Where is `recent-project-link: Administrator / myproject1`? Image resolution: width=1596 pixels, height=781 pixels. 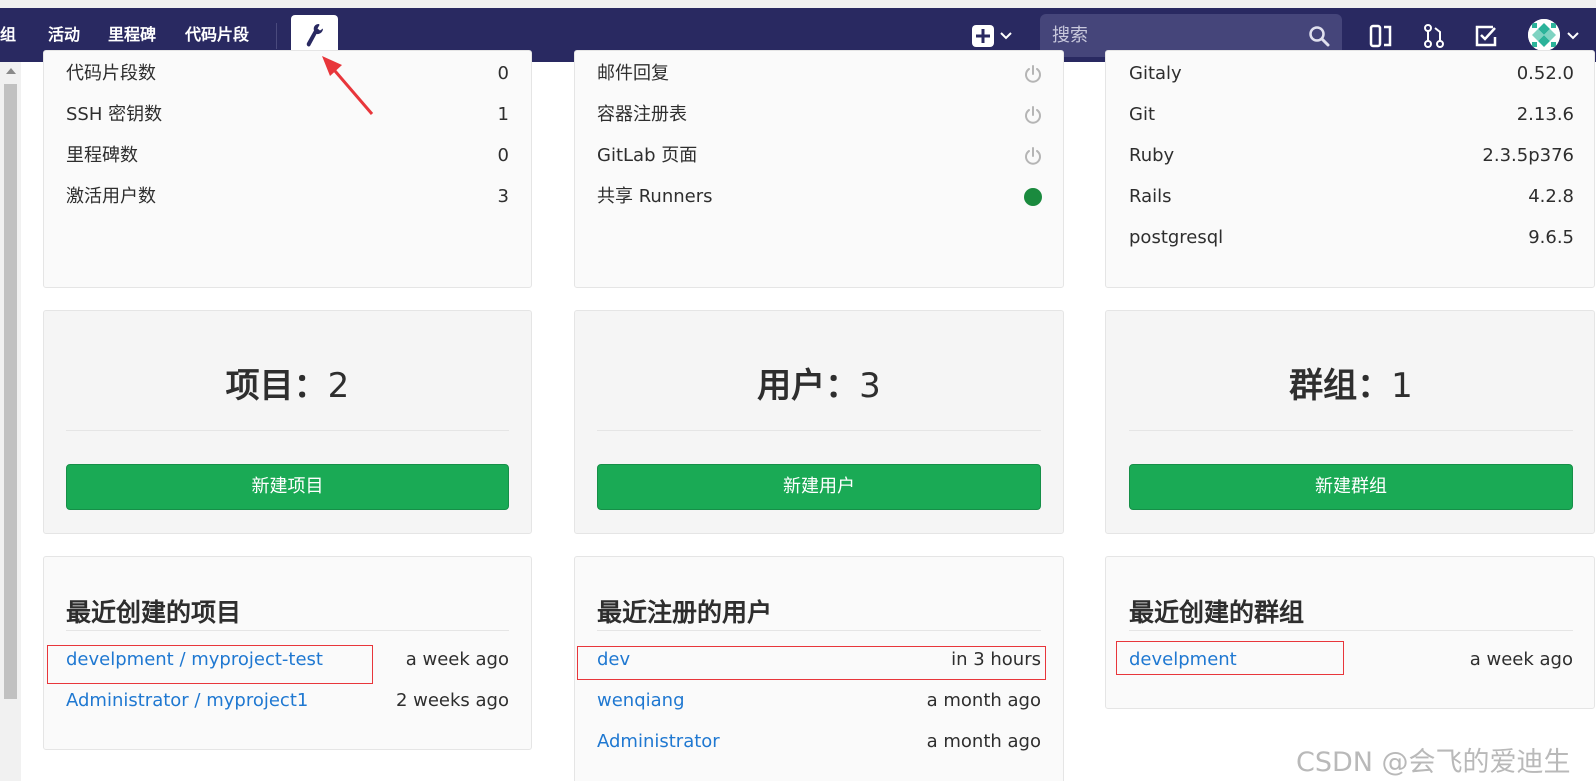
recent-project-link: Administrator / myproject1 is located at coordinates (187, 701).